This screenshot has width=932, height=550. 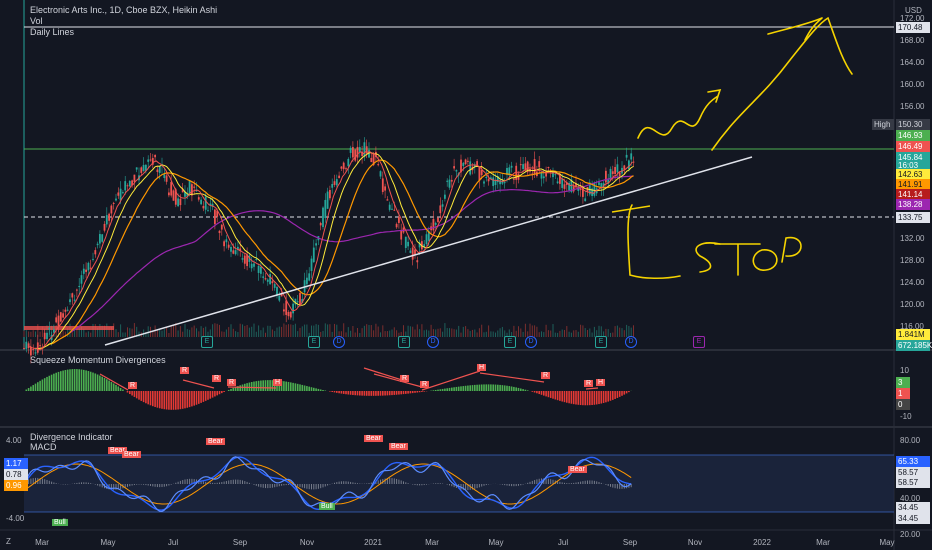 I want to click on annotation-drawing, so click(x=740, y=148).